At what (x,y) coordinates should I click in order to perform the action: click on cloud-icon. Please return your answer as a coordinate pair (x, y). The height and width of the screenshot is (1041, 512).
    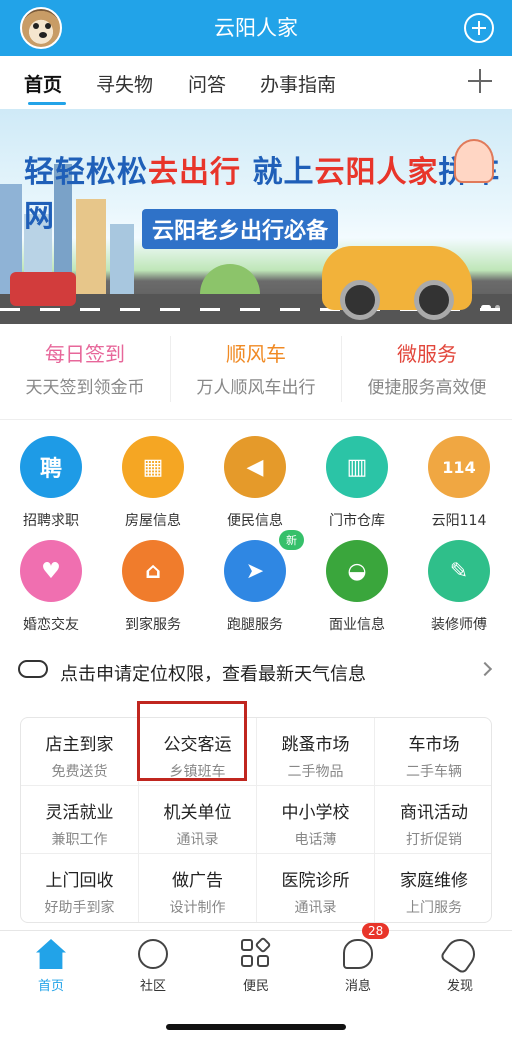
    Looking at the image, I should click on (33, 669).